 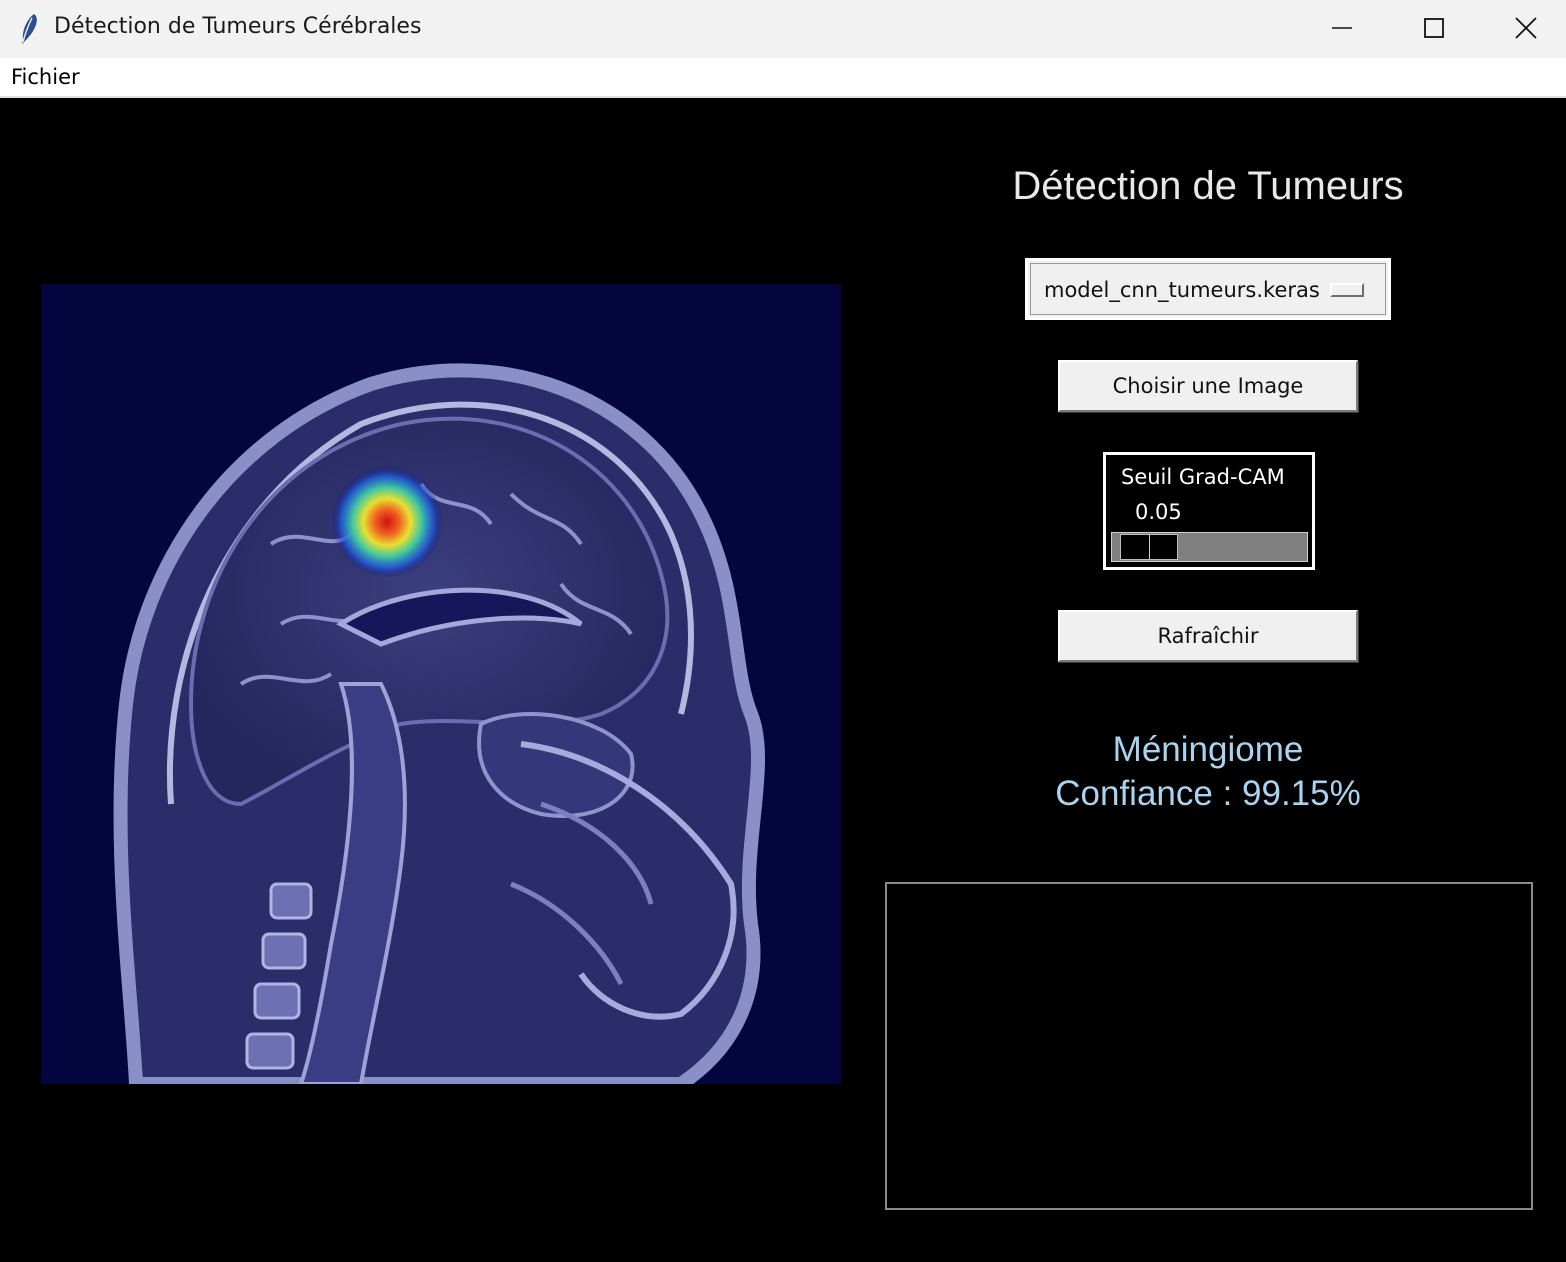 I want to click on window-title: Détection de Tumeurs Cérébrales, so click(x=238, y=26).